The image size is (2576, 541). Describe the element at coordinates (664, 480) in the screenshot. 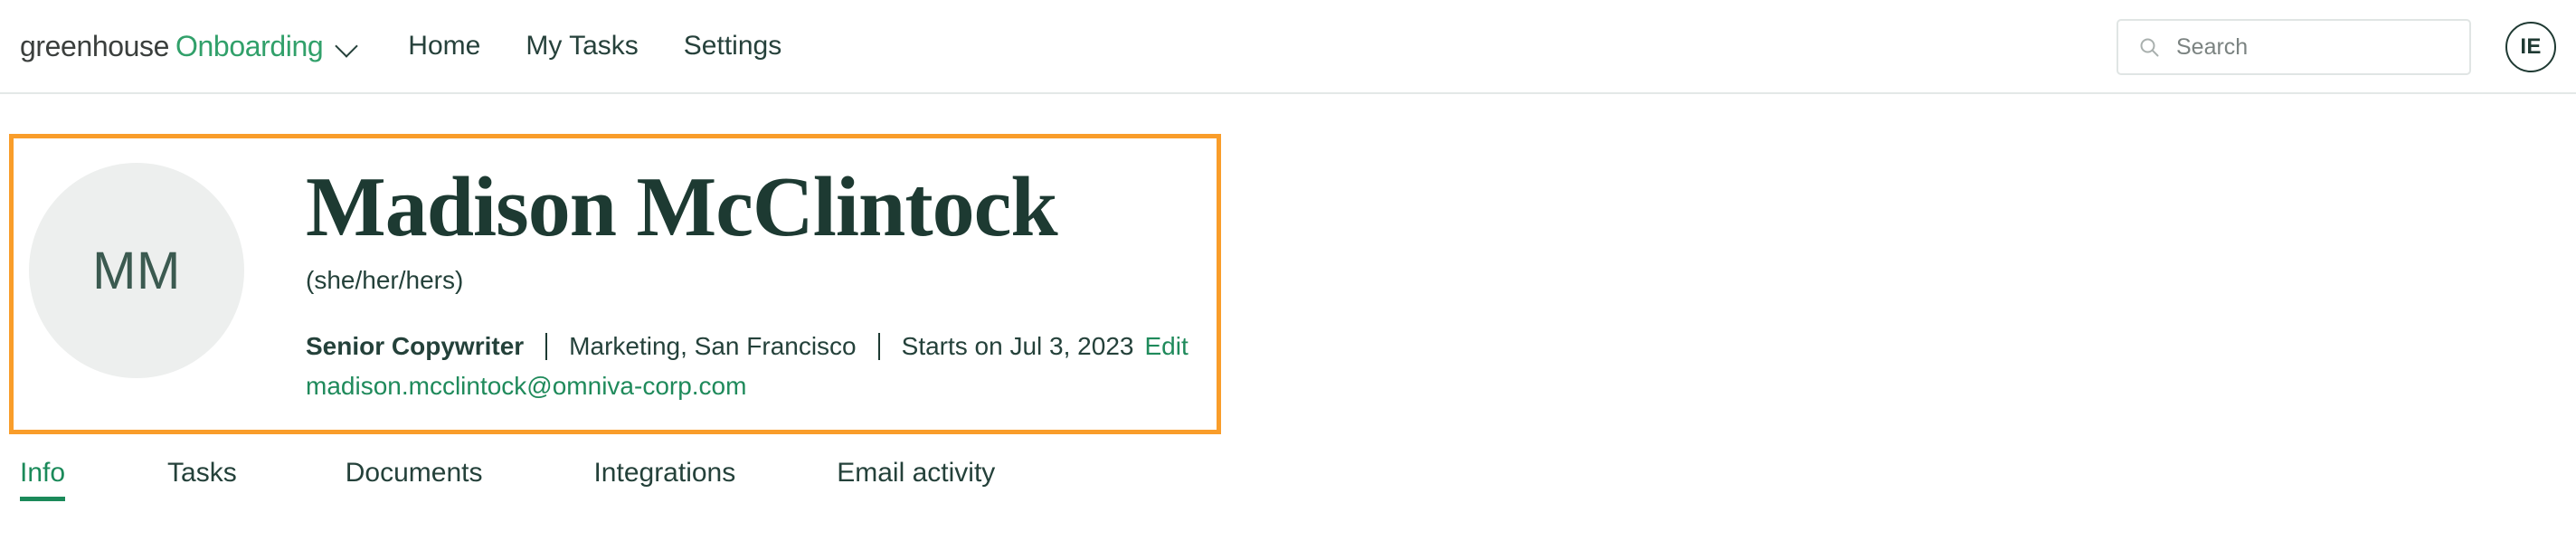

I see `tab-integrations: Integrations` at that location.